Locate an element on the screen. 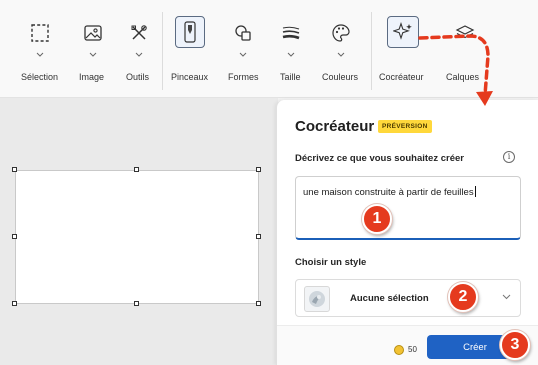  palette-icon is located at coordinates (341, 33).